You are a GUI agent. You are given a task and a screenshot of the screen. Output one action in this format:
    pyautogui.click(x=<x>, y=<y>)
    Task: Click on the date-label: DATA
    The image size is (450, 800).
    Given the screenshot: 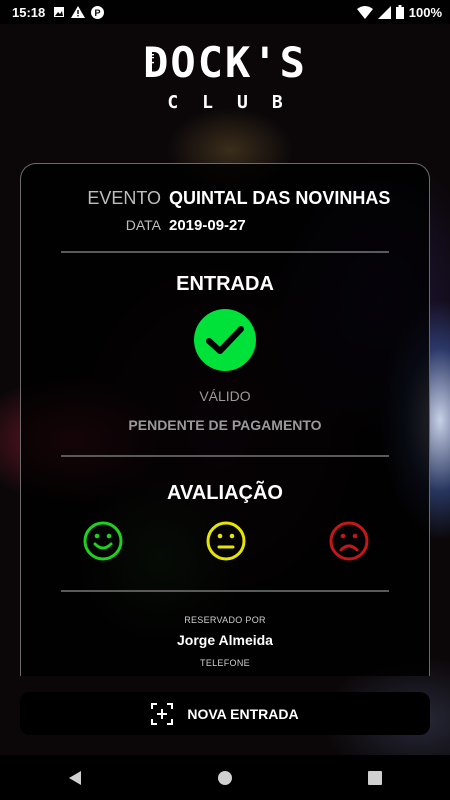 What is the action you would take?
    pyautogui.click(x=143, y=225)
    